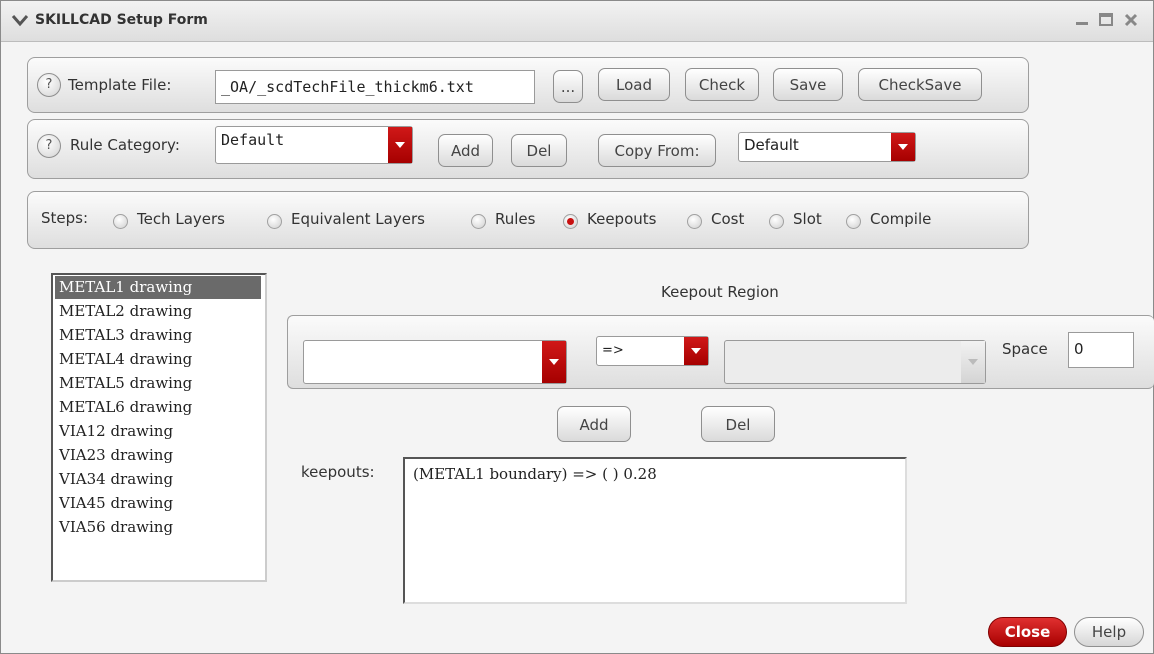  What do you see at coordinates (727, 219) in the screenshot?
I see `step-cost: Cost` at bounding box center [727, 219].